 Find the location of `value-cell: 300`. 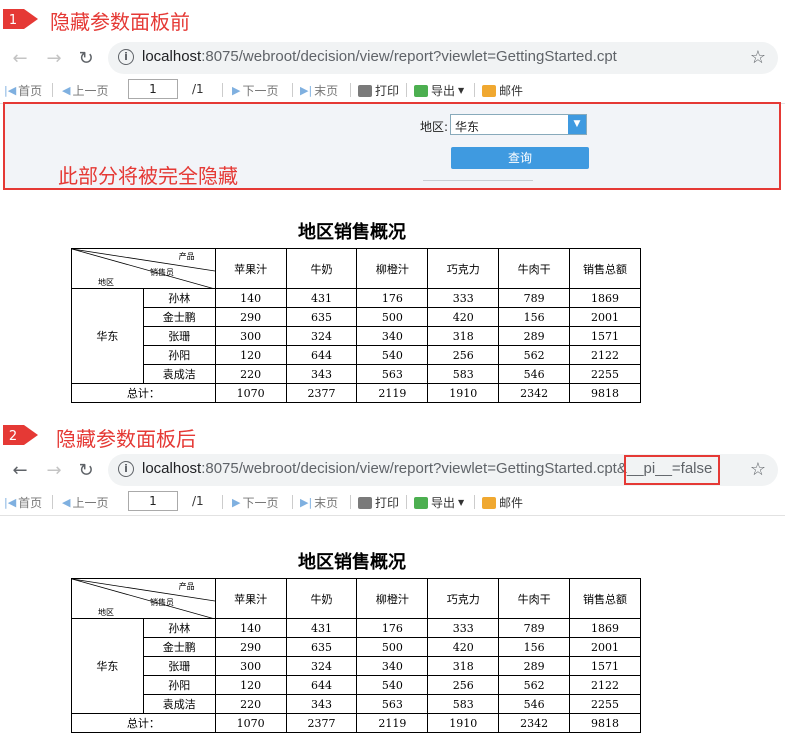

value-cell: 300 is located at coordinates (250, 336).